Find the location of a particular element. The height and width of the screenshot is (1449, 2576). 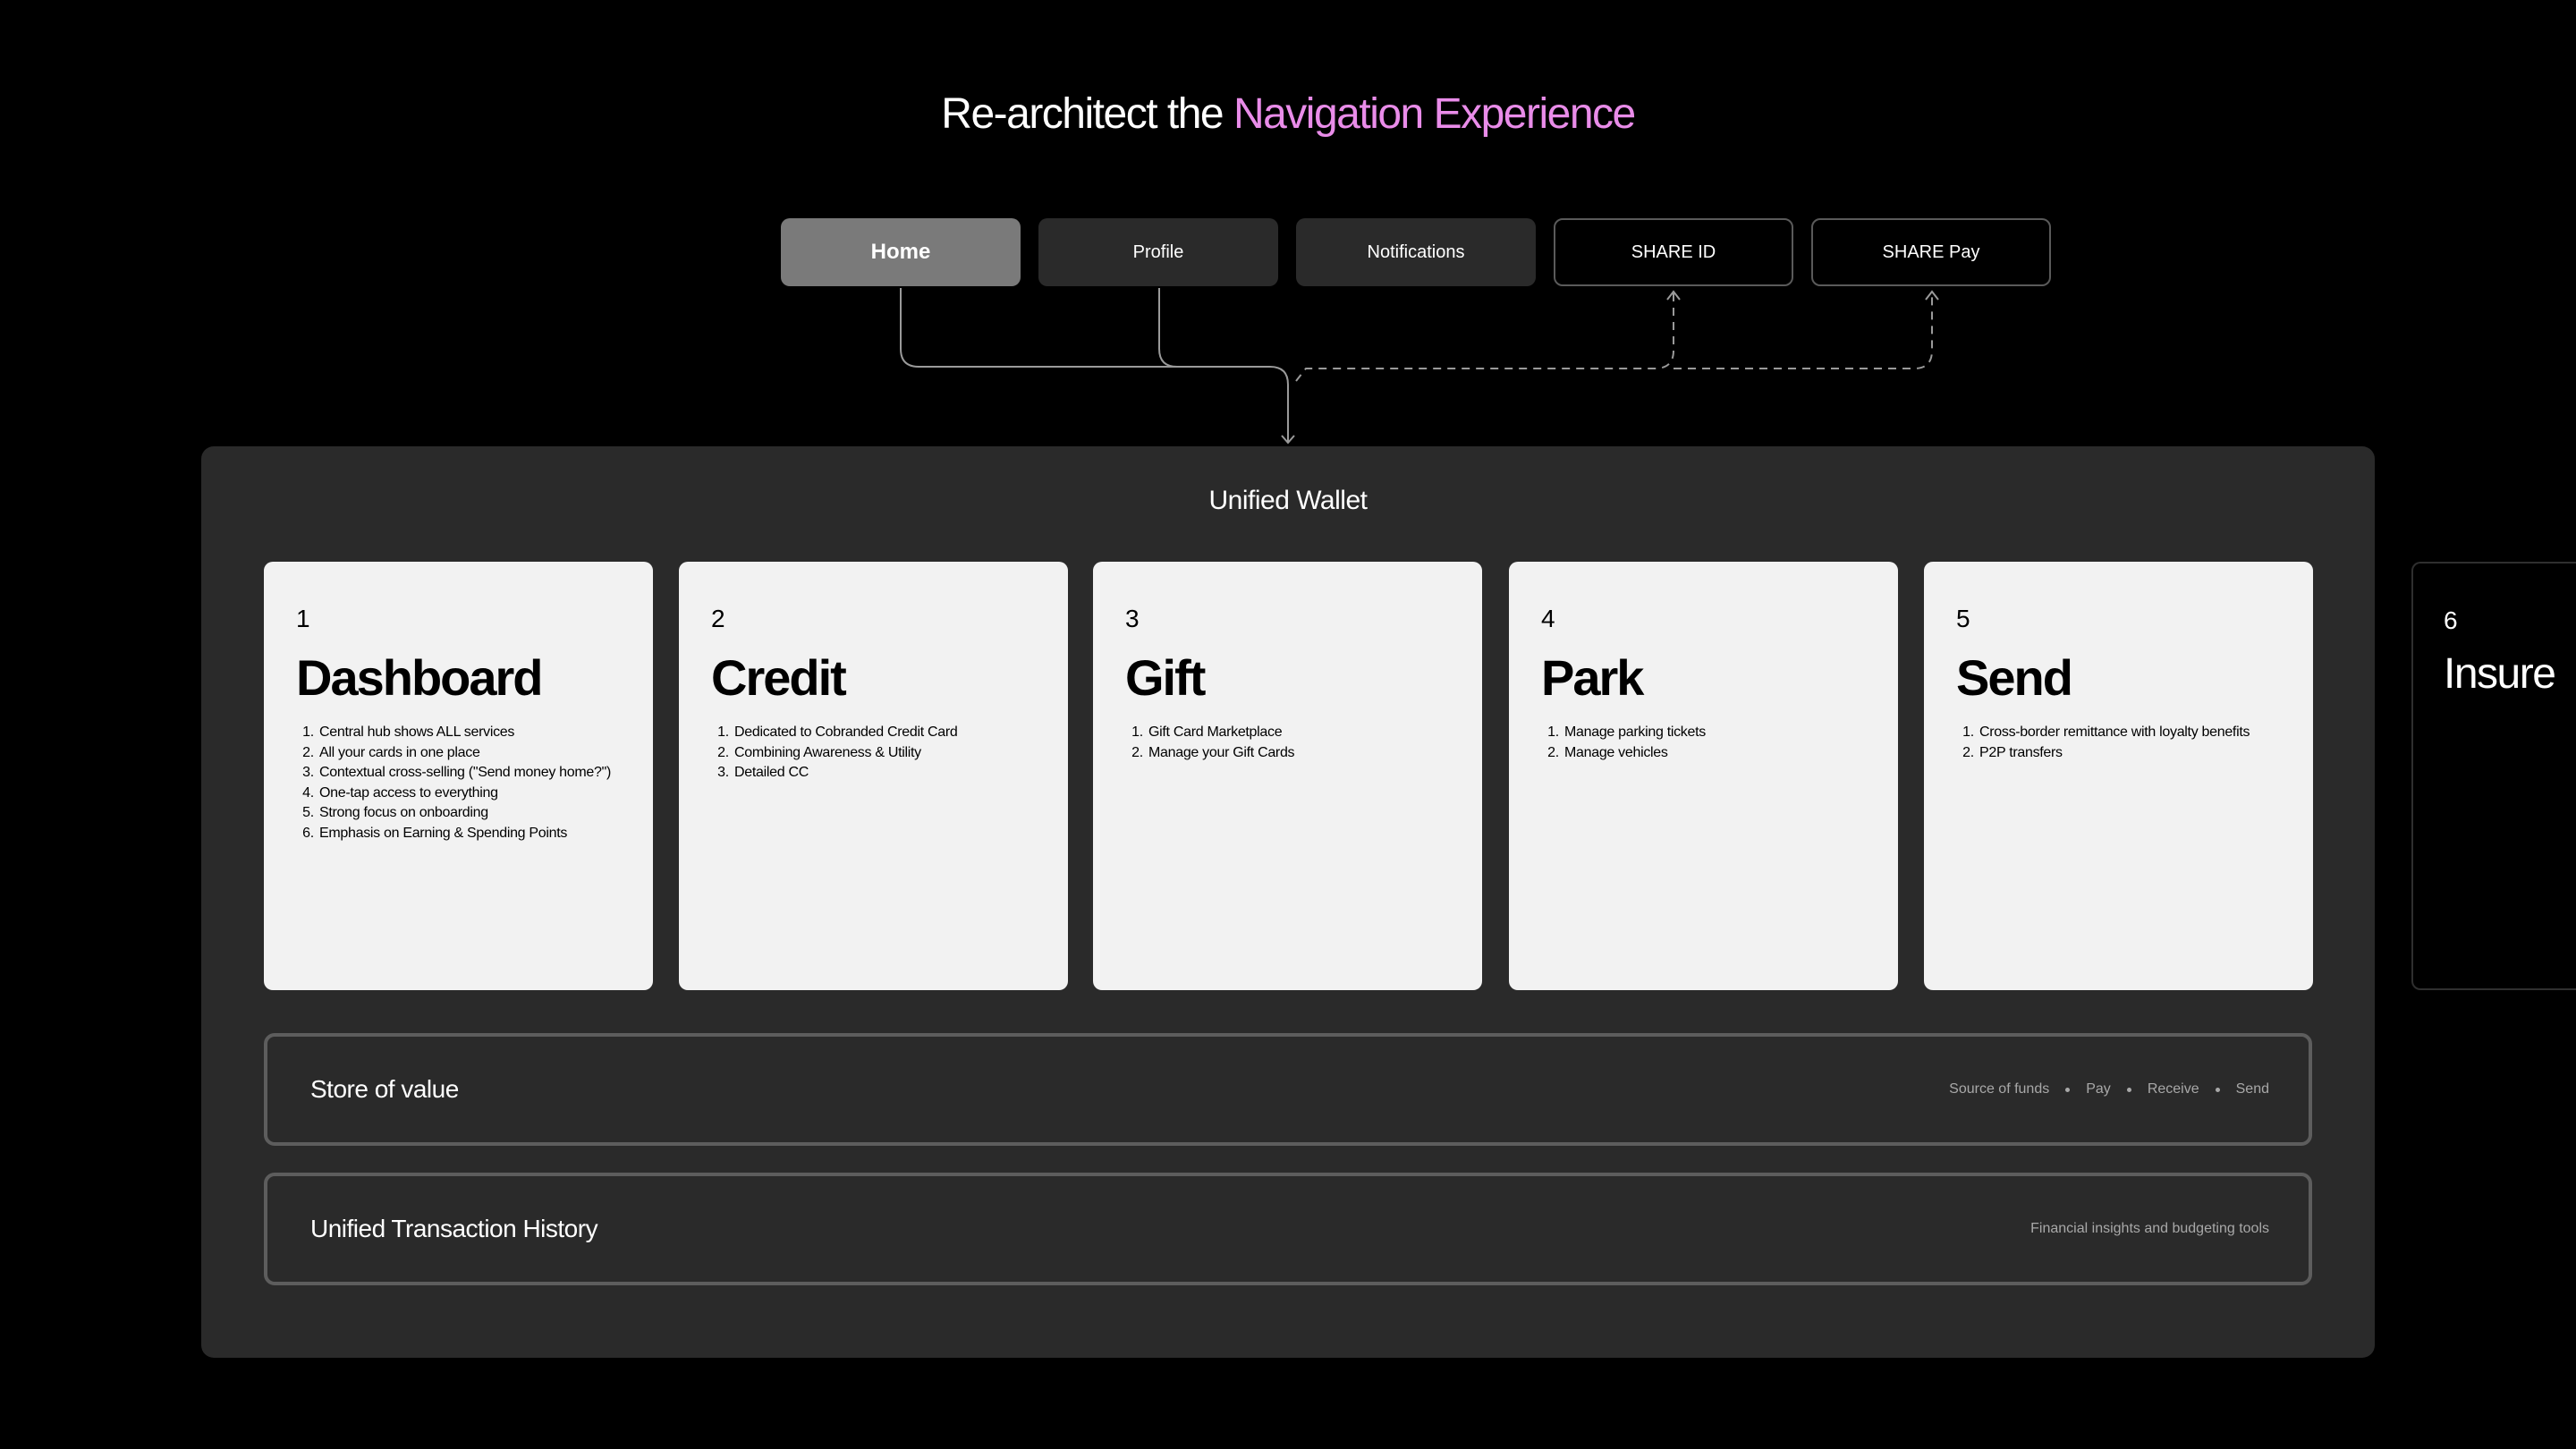

nav-tab-notifications: Notifications is located at coordinates (1416, 252).